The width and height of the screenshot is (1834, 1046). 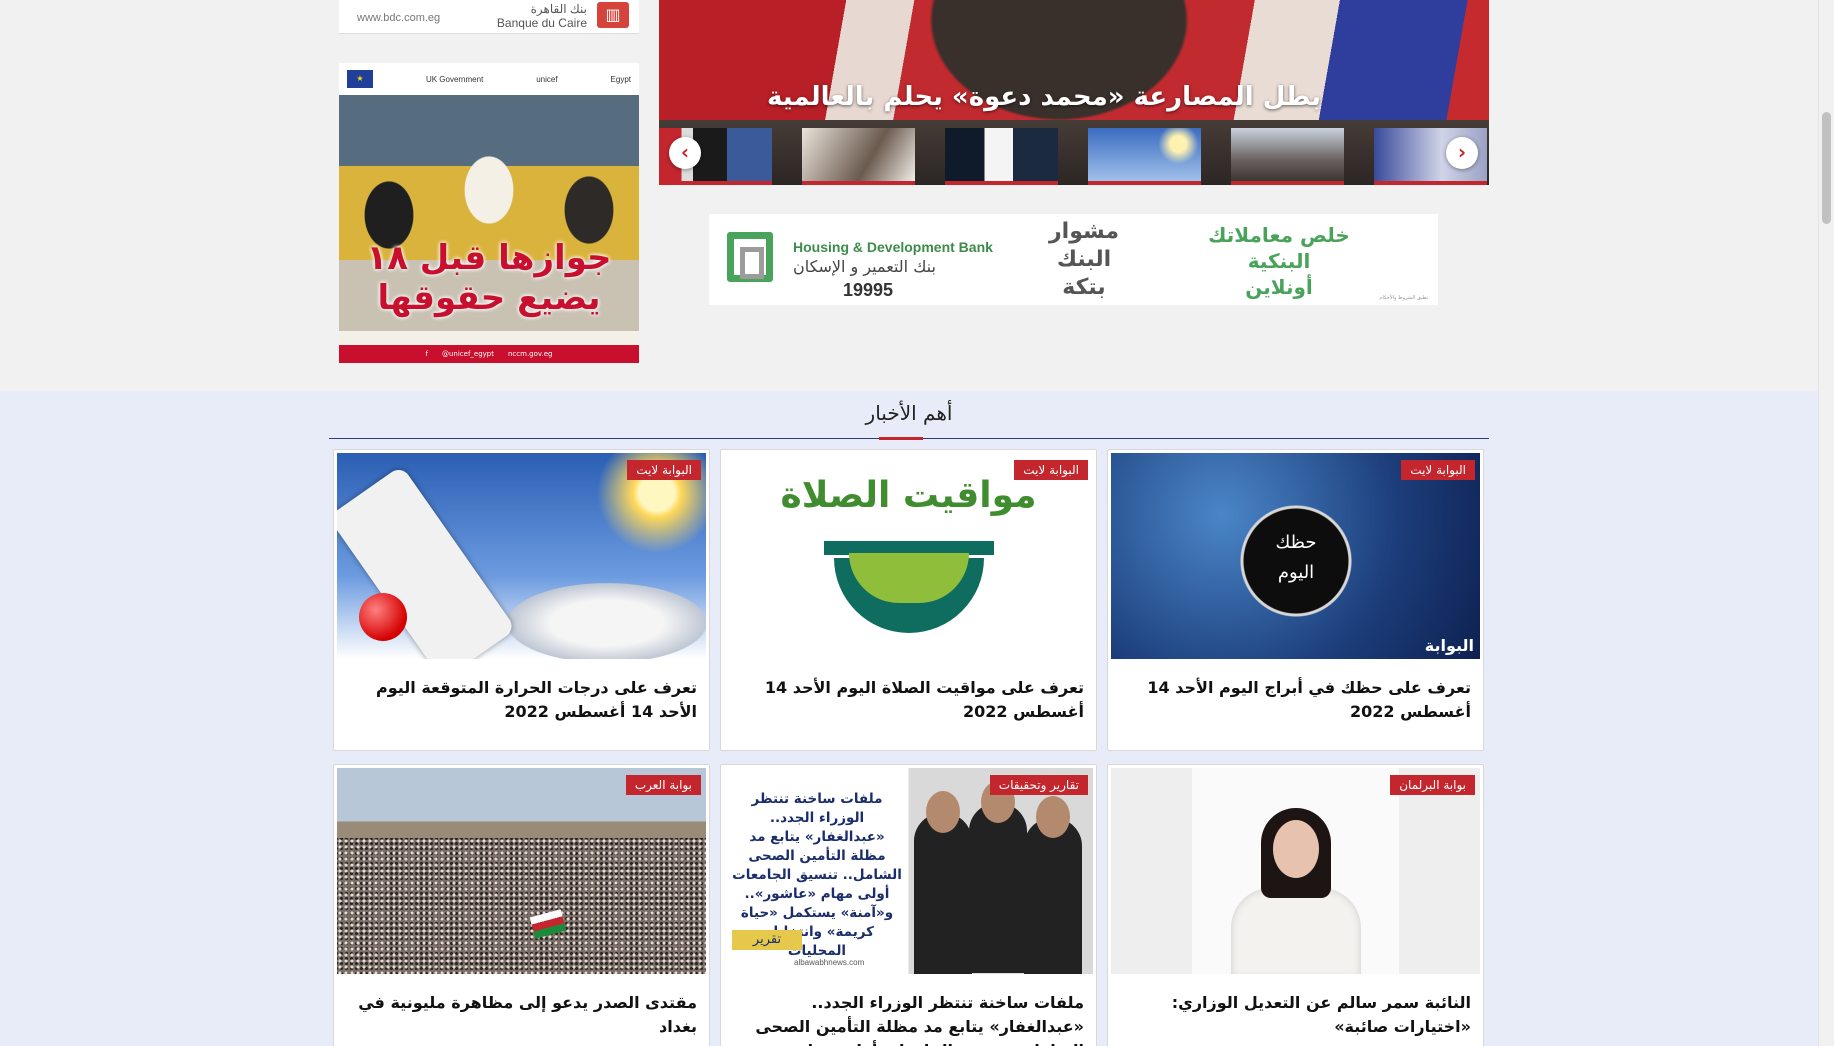 I want to click on hdb-name-ar: بنك التعمير و الإسكان, so click(x=864, y=266).